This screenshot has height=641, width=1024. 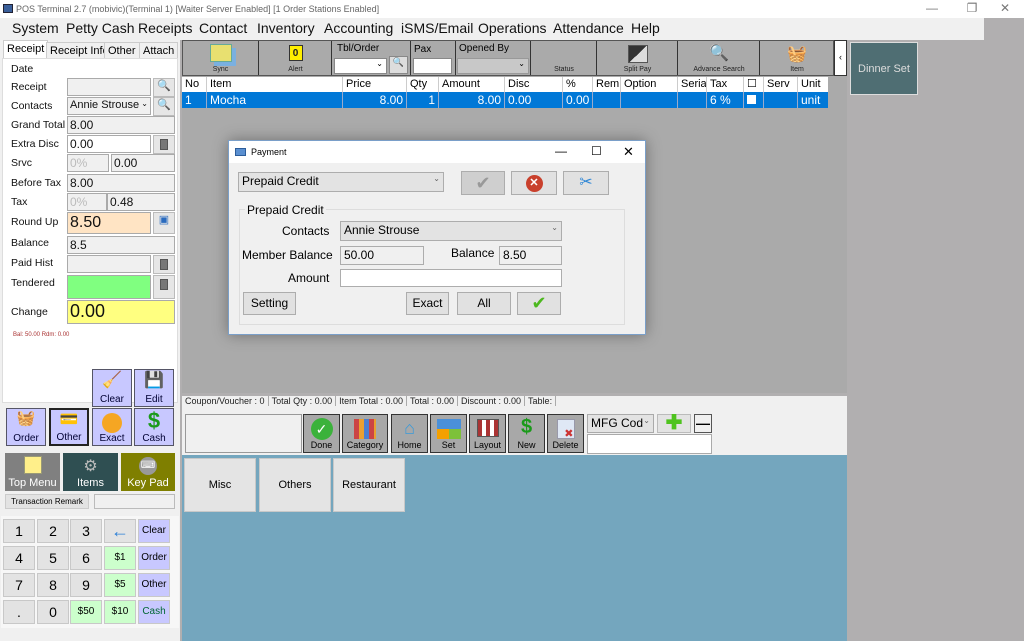 I want to click on set-button: Set, so click(x=448, y=433).